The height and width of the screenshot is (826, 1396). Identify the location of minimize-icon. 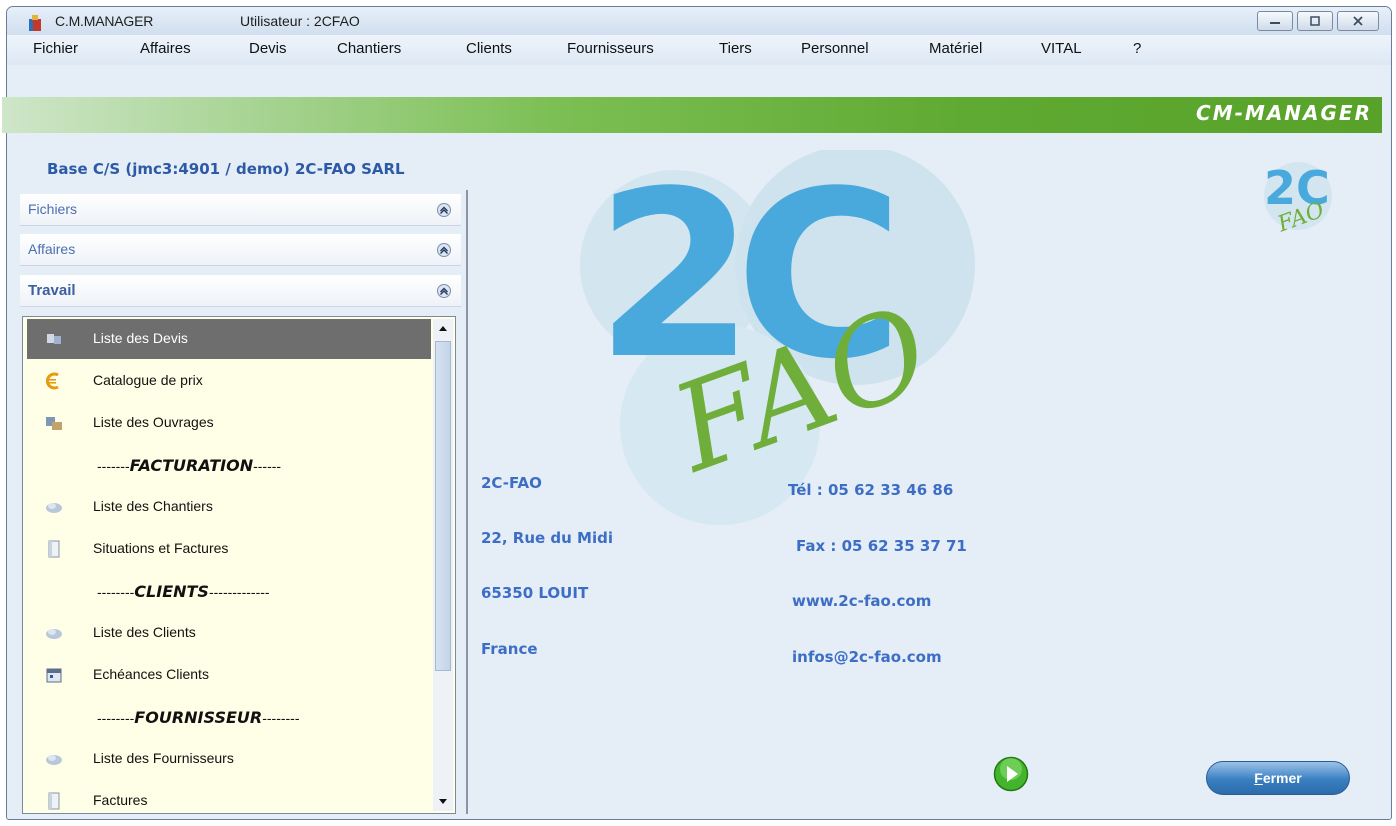
(1275, 23).